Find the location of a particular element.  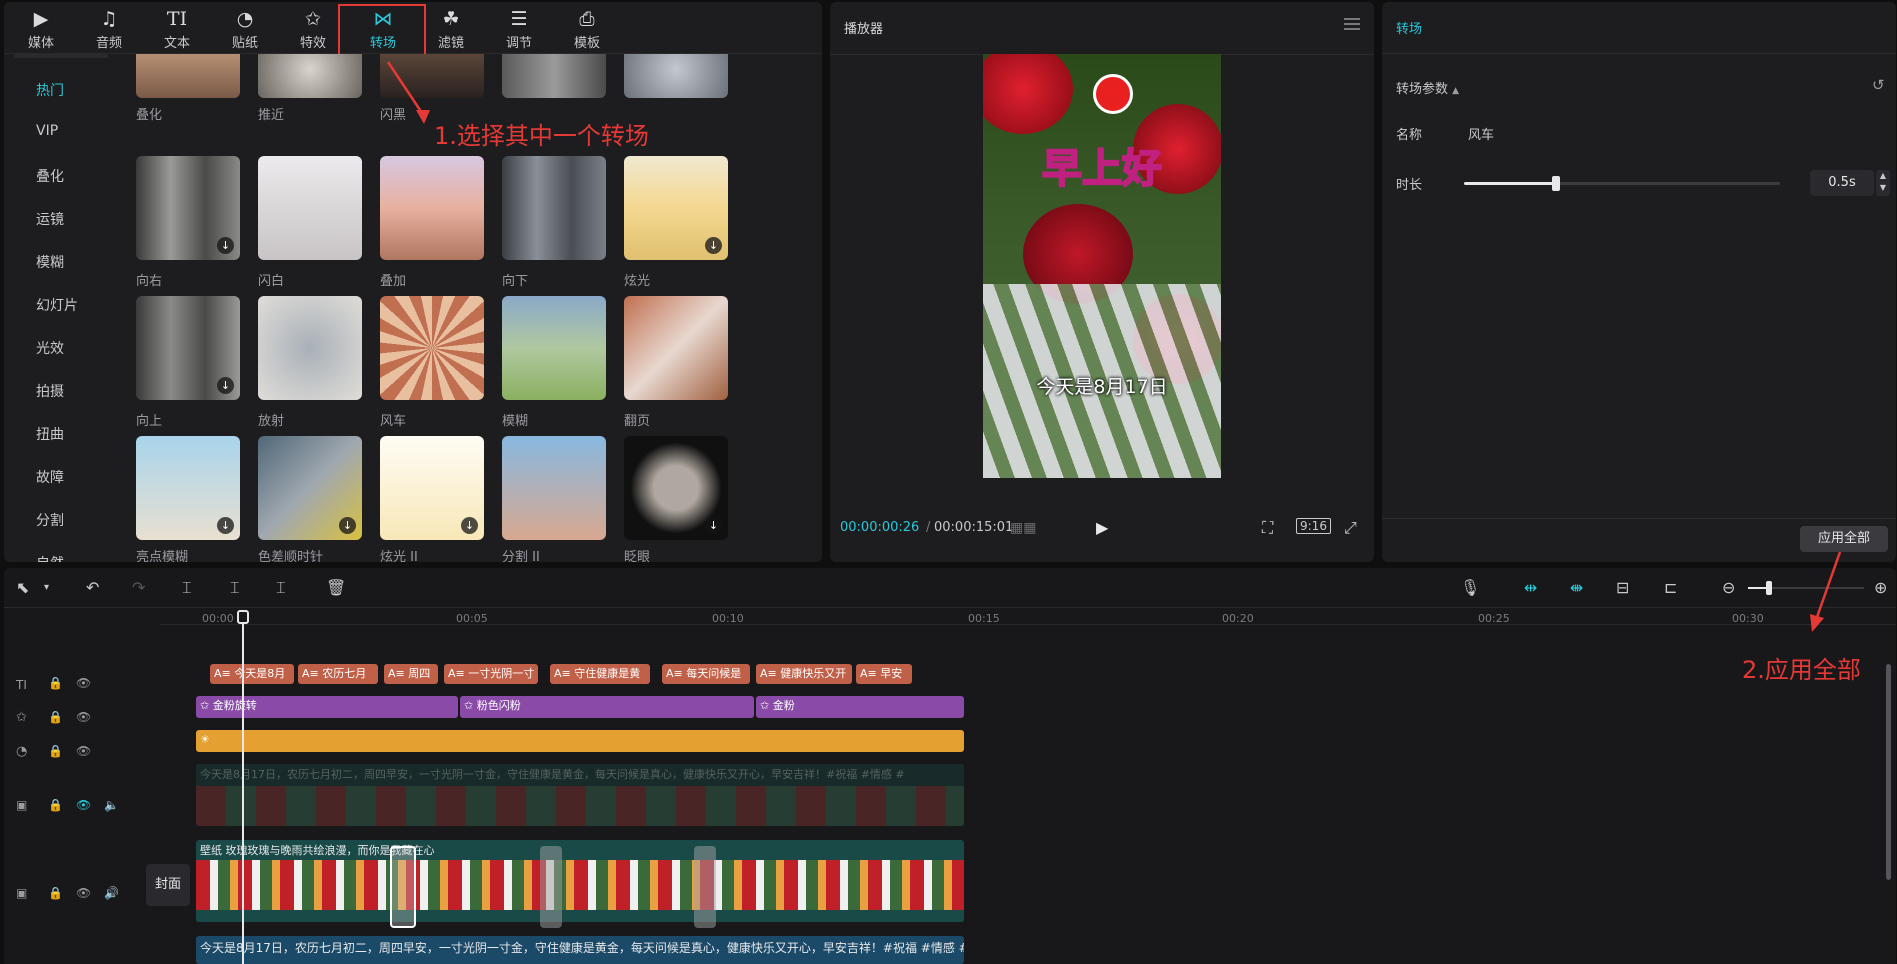

zoom-in-icon: ⊕ is located at coordinates (1880, 587).